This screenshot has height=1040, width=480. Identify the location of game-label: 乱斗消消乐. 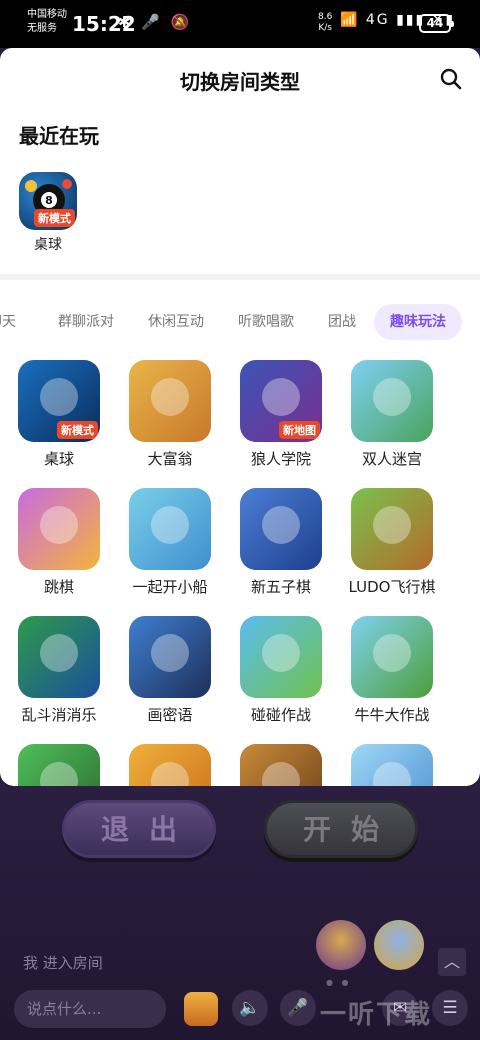
(59, 715).